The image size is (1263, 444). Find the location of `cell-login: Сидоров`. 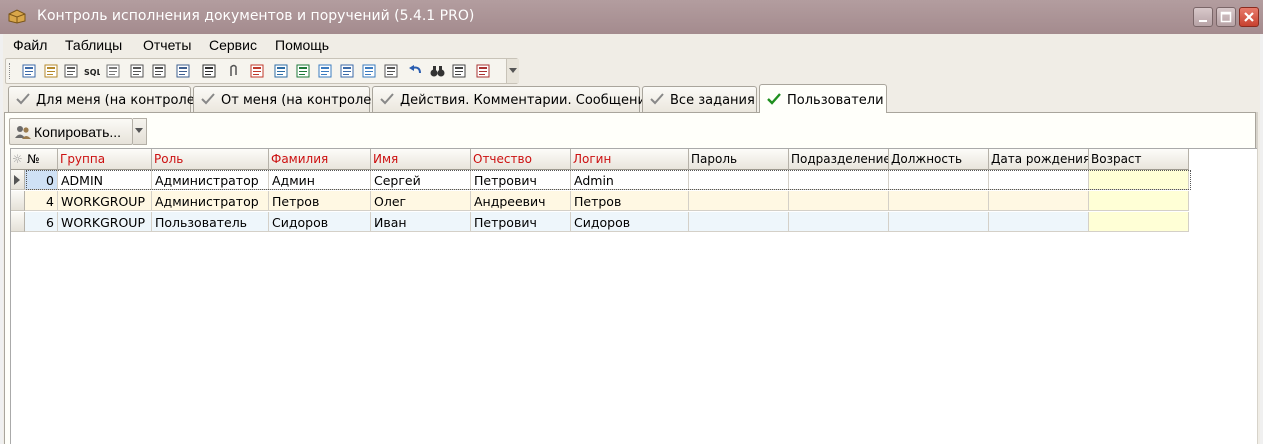

cell-login: Сидоров is located at coordinates (630, 222).